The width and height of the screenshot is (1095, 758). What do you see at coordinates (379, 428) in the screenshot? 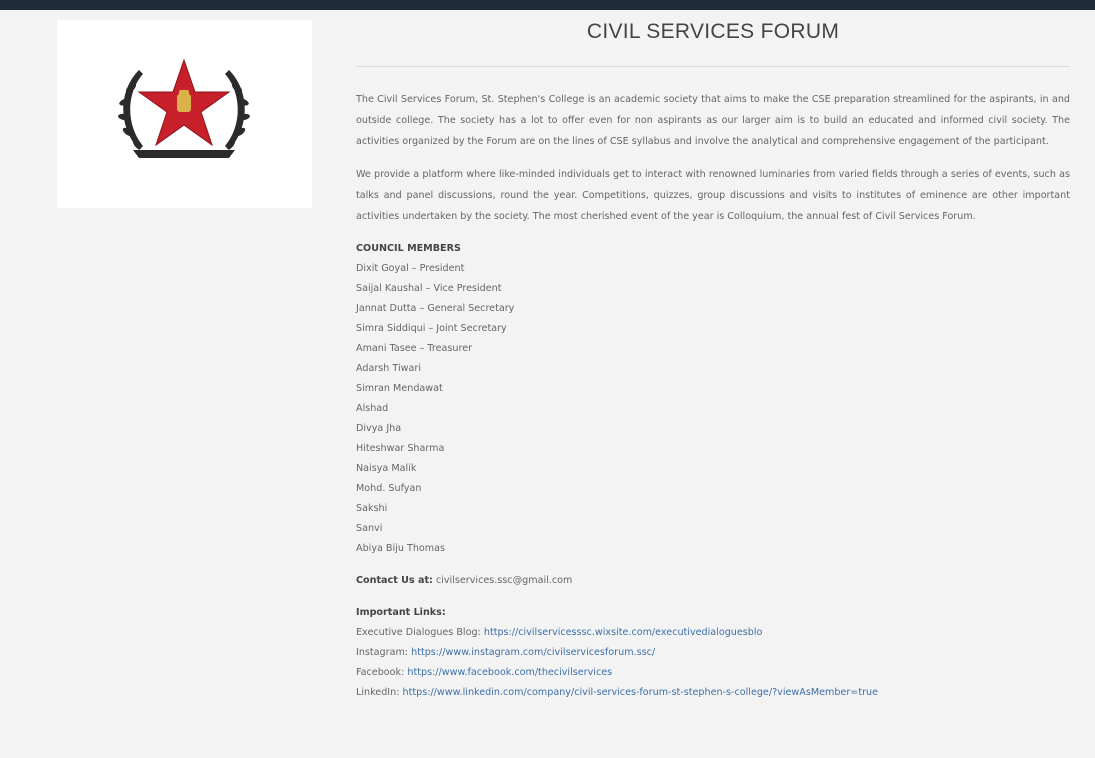
I see `list-item: Divya Jha` at bounding box center [379, 428].